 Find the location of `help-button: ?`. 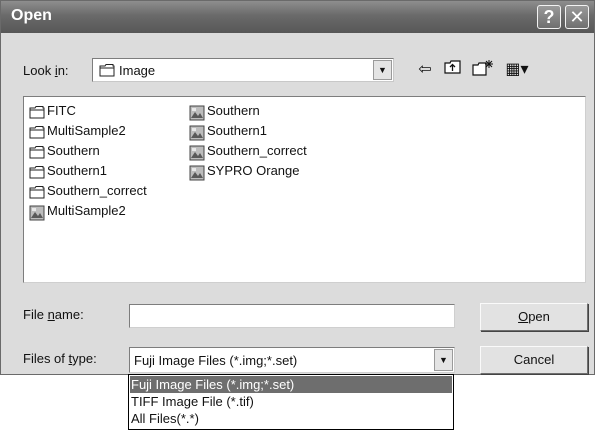

help-button: ? is located at coordinates (549, 17).